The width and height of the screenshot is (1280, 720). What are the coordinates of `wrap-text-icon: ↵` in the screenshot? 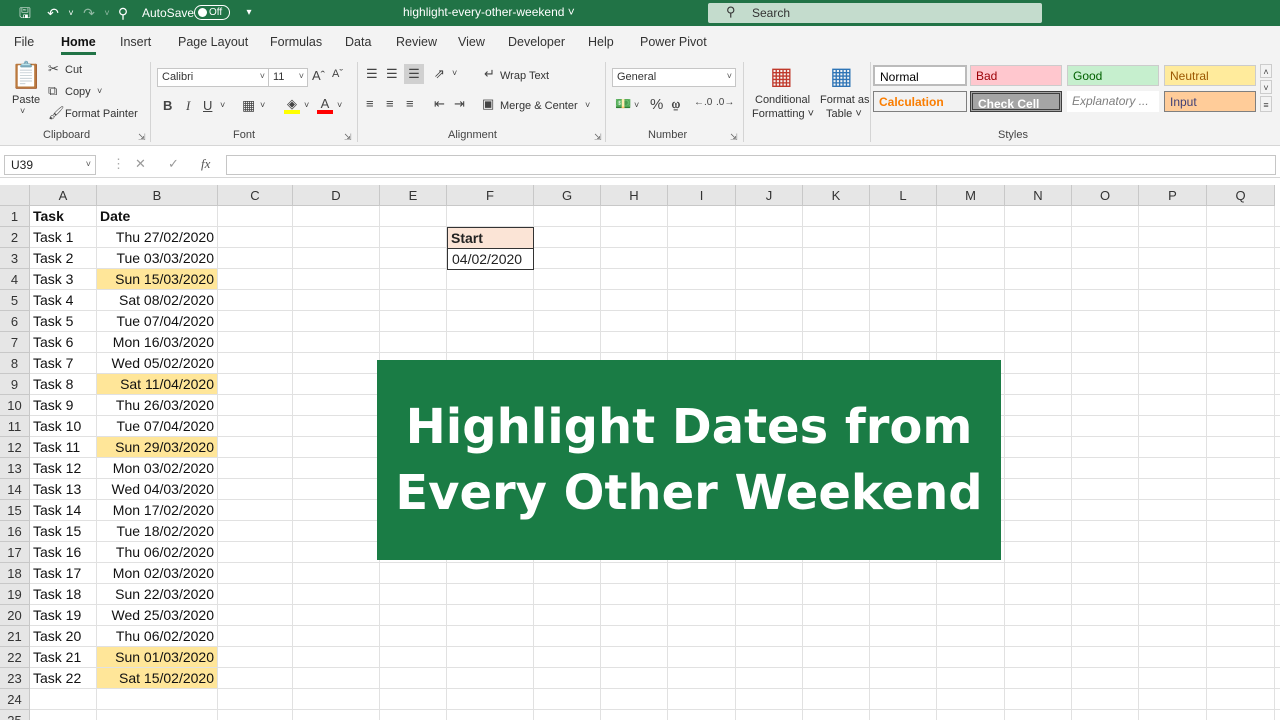 It's located at (489, 74).